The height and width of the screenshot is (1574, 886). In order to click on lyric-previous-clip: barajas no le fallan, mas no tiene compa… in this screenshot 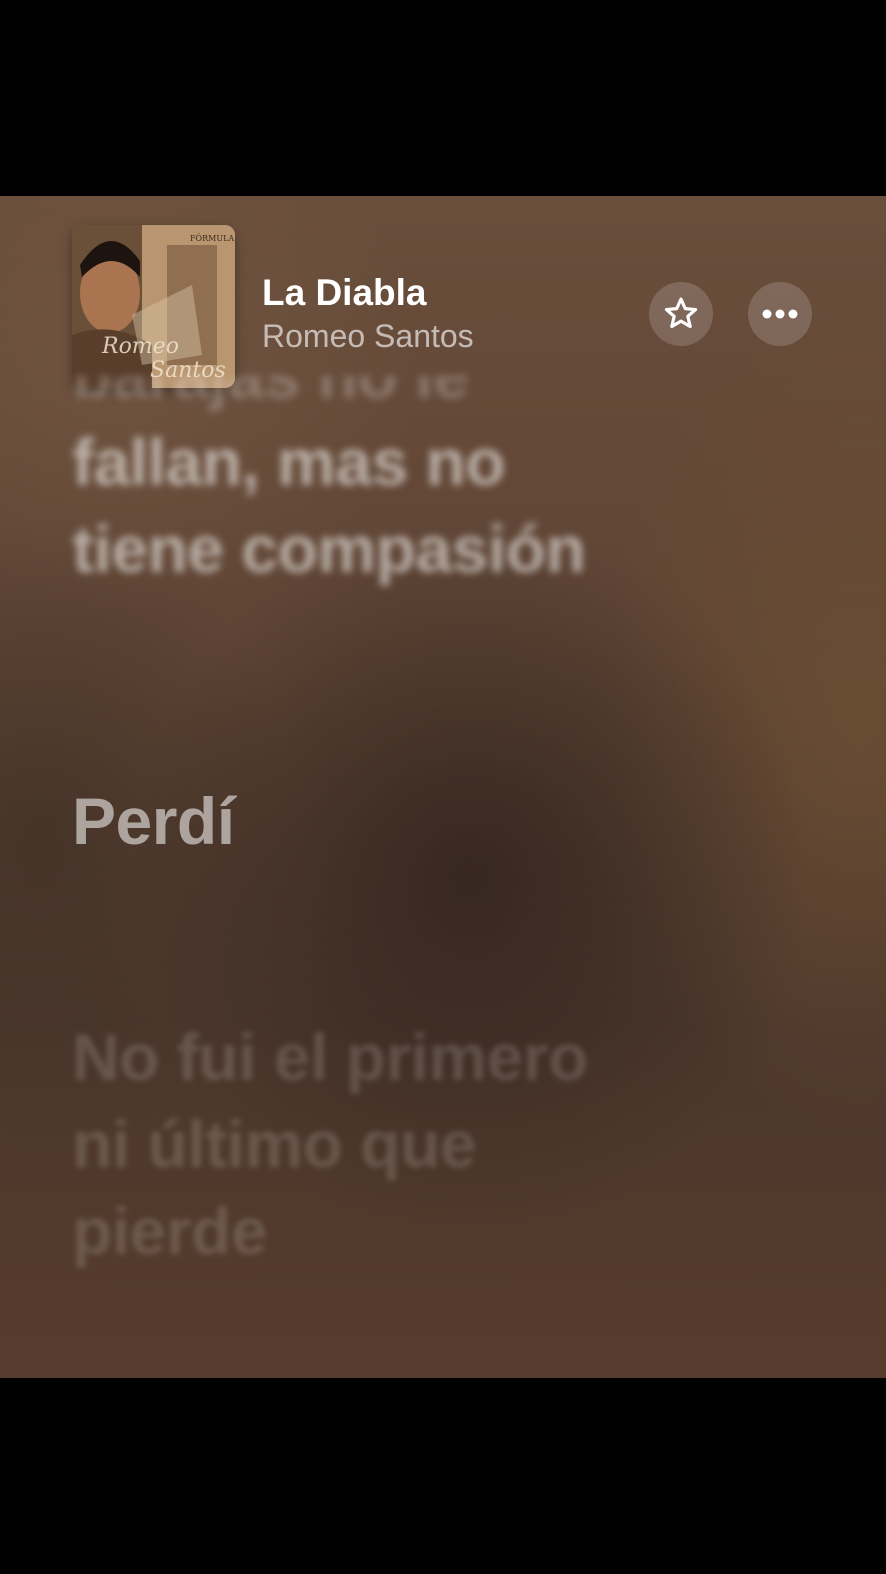, I will do `click(422, 501)`.